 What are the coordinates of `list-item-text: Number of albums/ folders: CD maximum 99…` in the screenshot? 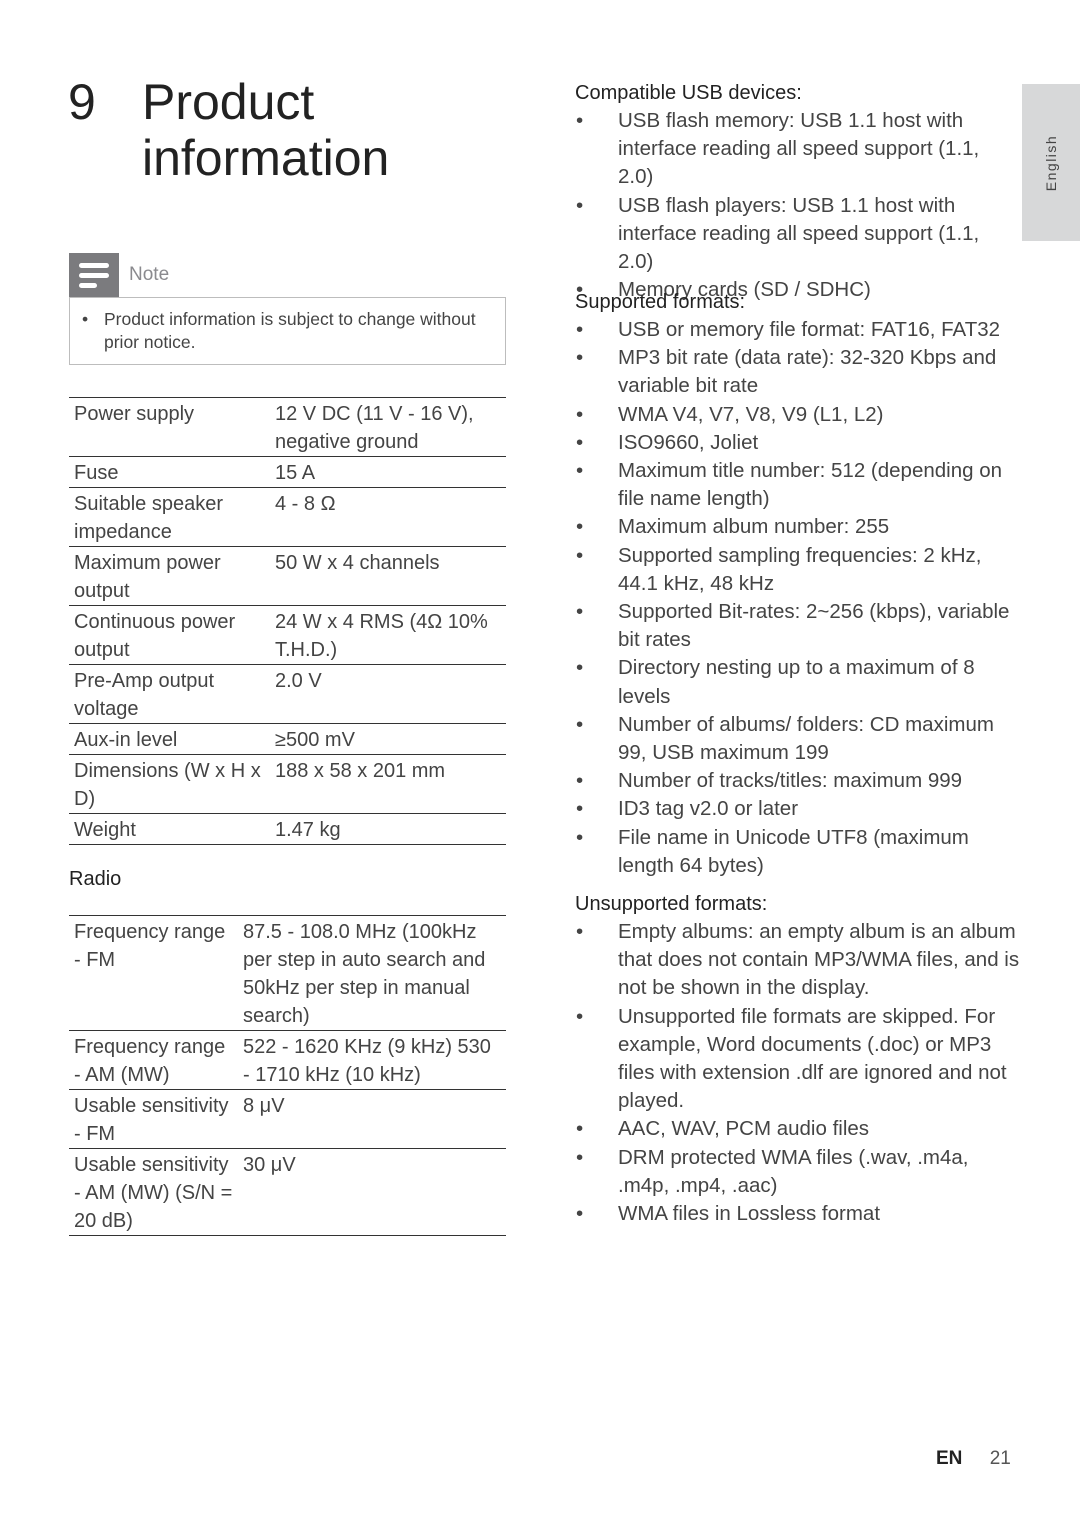 It's located at (806, 738).